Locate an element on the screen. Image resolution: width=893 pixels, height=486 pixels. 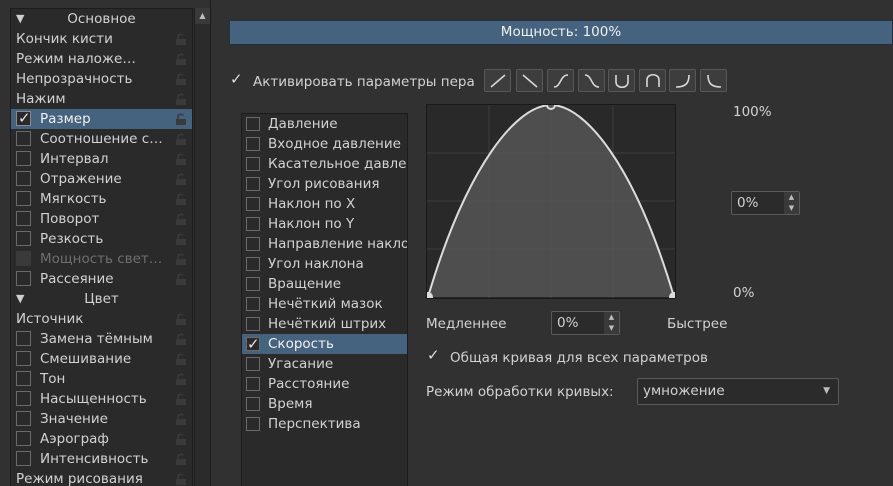
sensor-item: Нечёткий мазок is located at coordinates (324, 304).